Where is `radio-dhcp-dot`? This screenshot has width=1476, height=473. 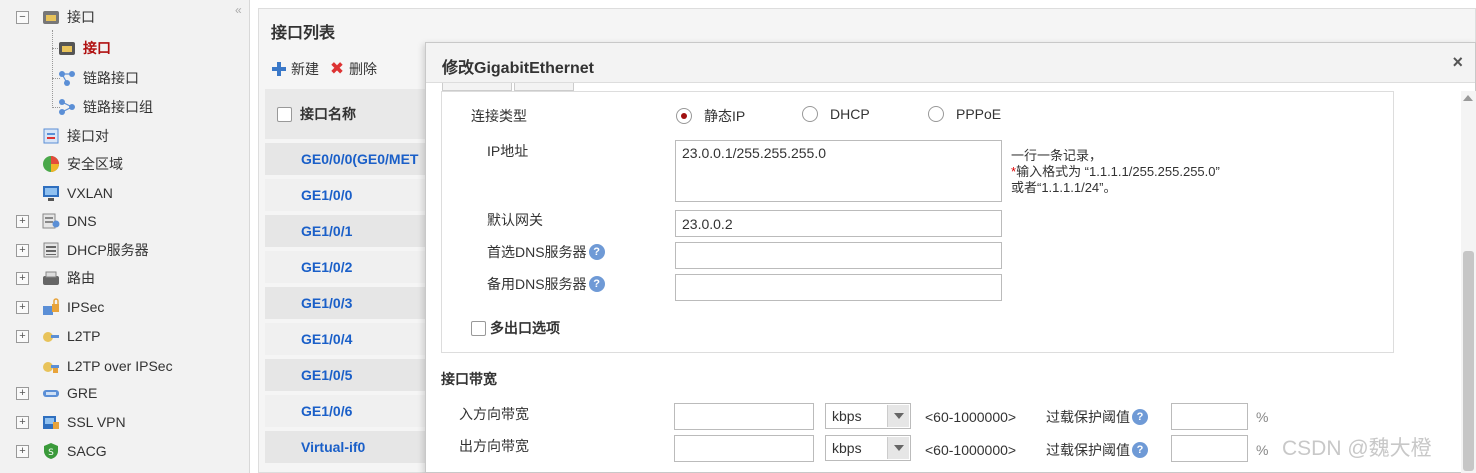
radio-dhcp-dot is located at coordinates (810, 114).